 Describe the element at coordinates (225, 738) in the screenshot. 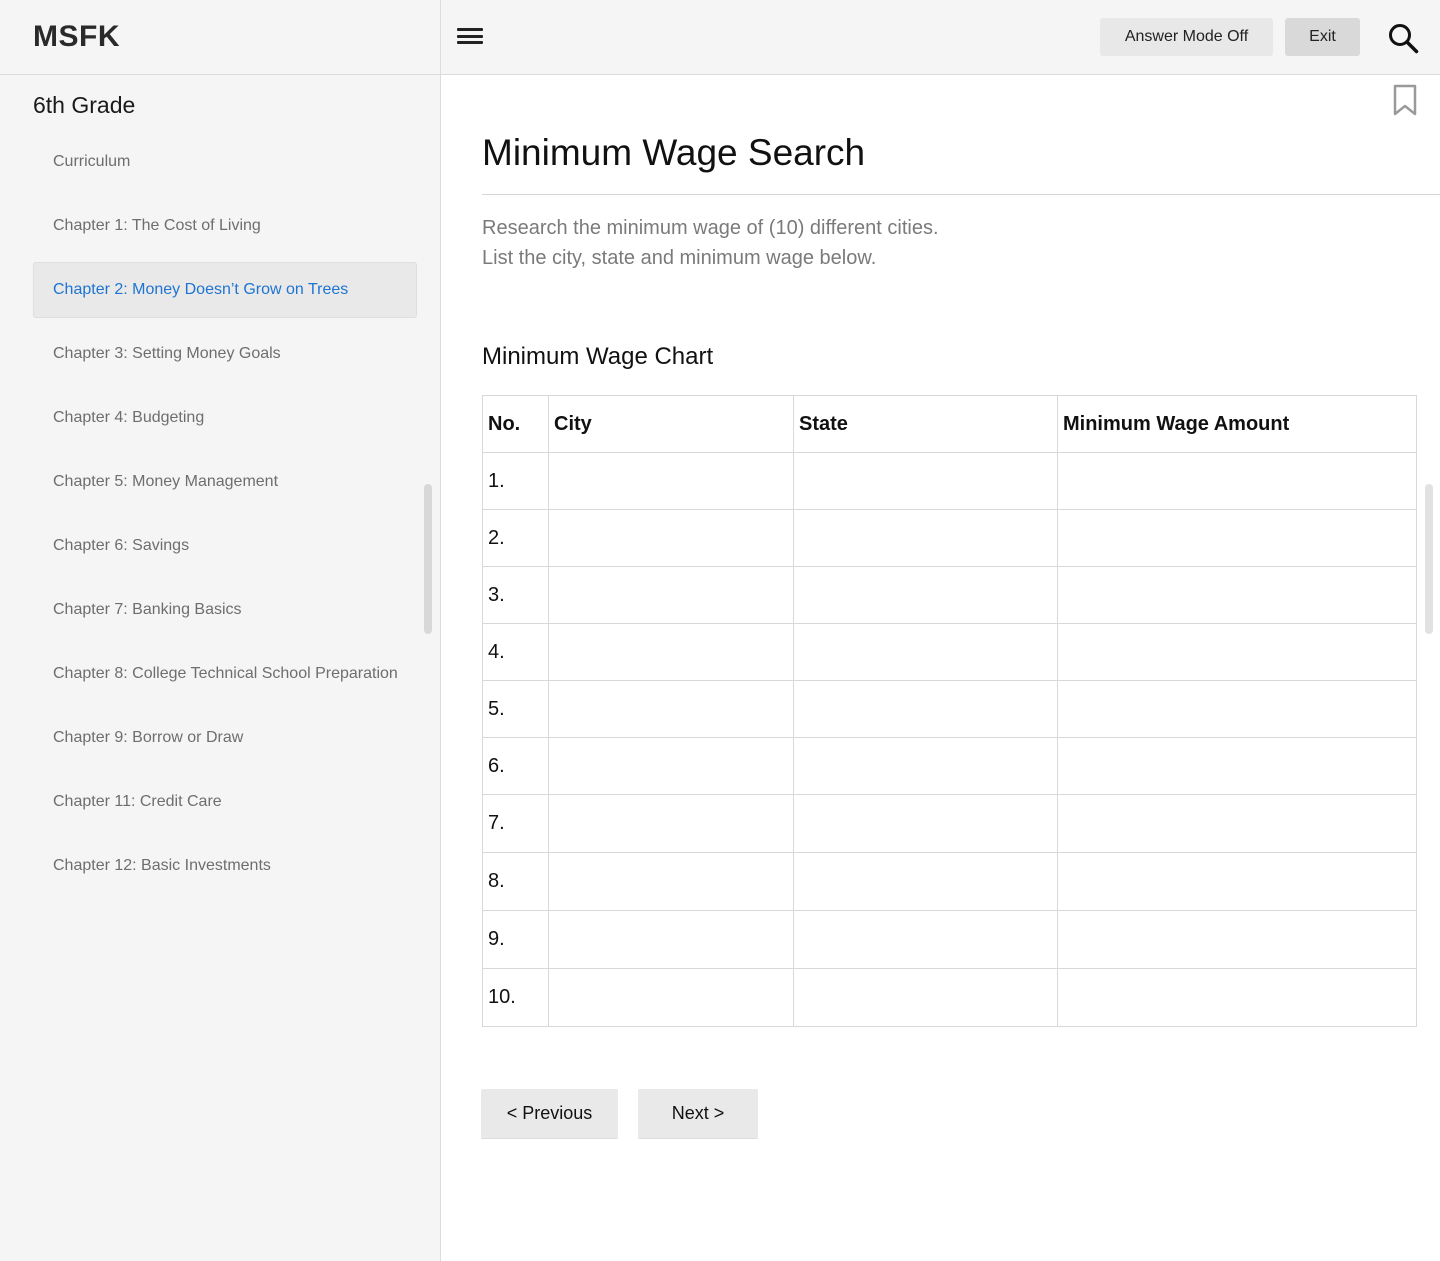

I see `sidebar-item-chapter-9: Chapter 9: Borrow or Draw` at that location.